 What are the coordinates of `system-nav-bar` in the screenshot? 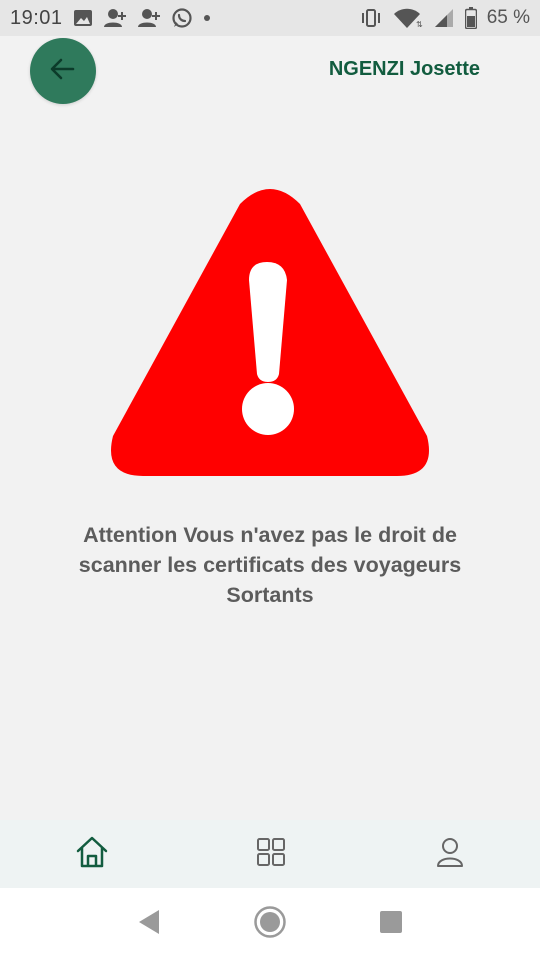 It's located at (270, 924).